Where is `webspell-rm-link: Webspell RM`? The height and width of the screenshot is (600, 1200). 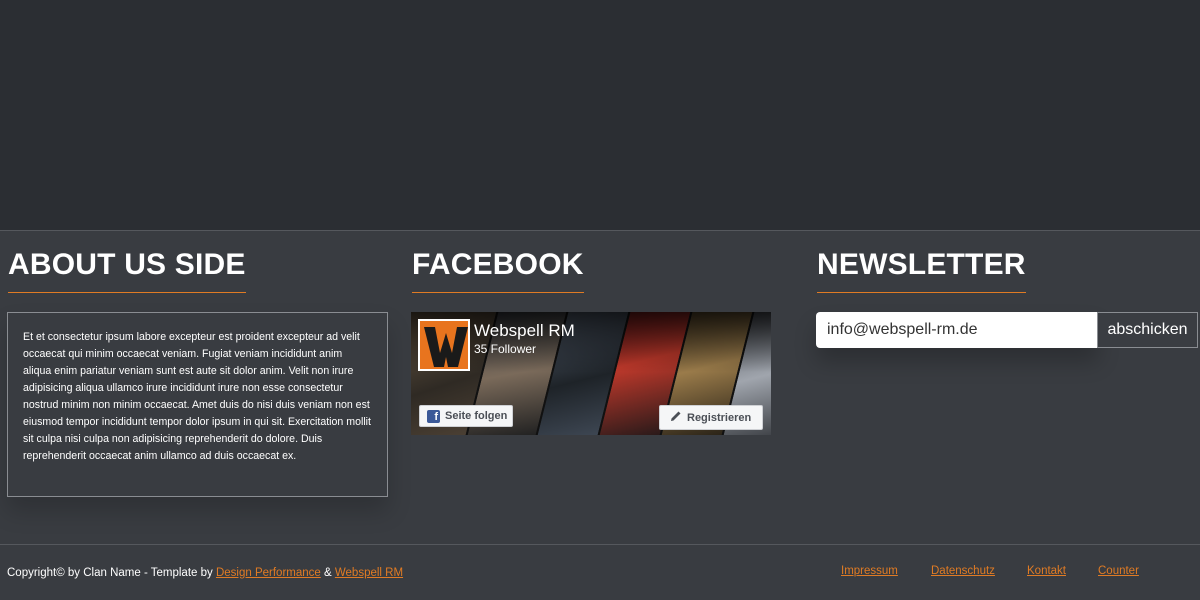
webspell-rm-link: Webspell RM is located at coordinates (369, 573).